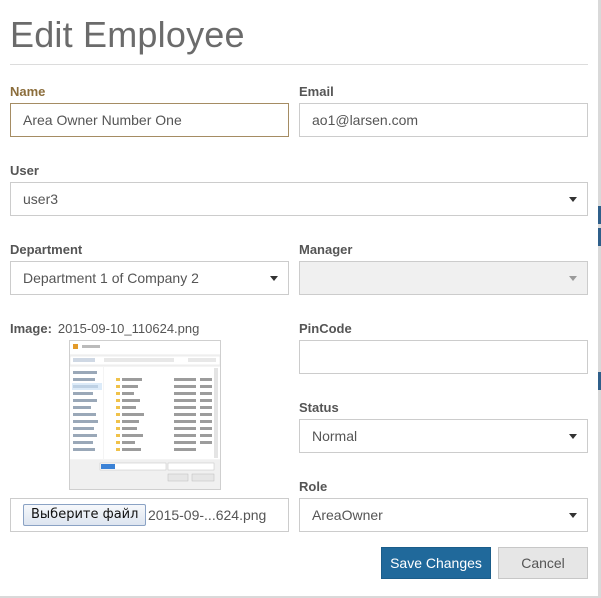 The width and height of the screenshot is (601, 598). I want to click on manager-label: Manager, so click(326, 249).